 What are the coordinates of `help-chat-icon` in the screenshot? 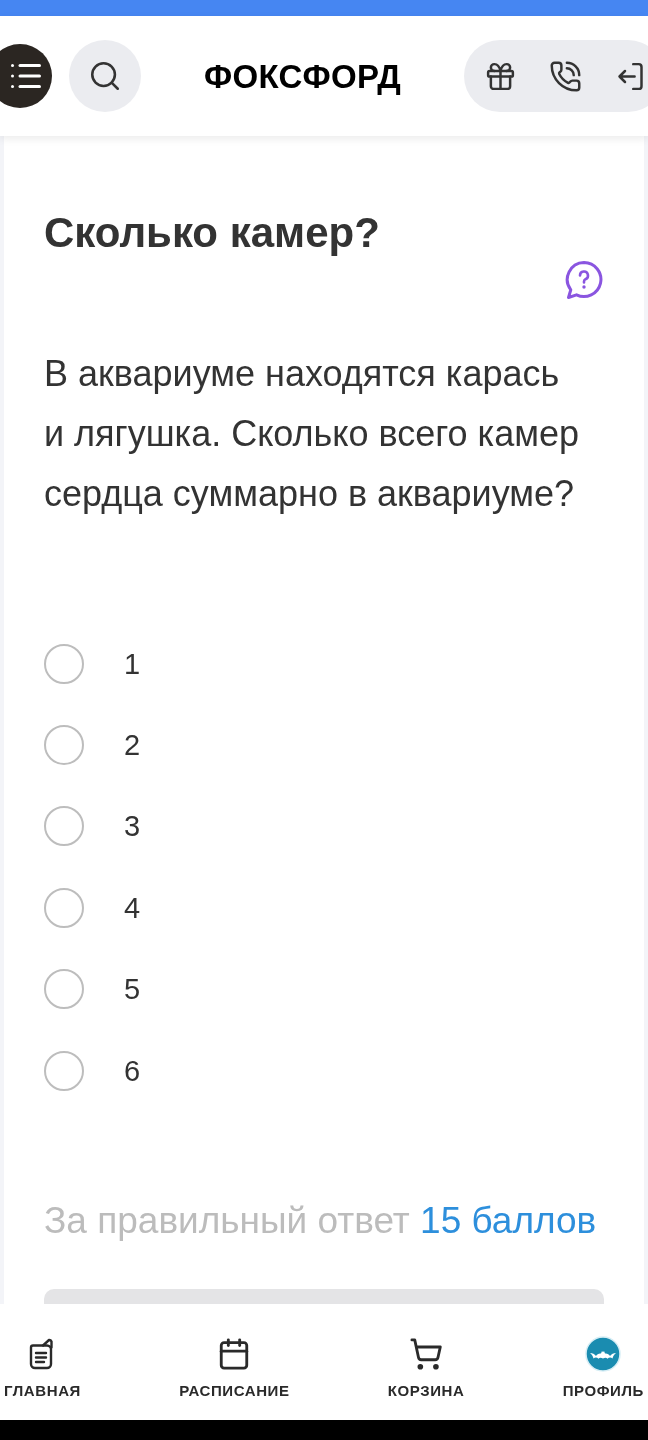 It's located at (584, 280).